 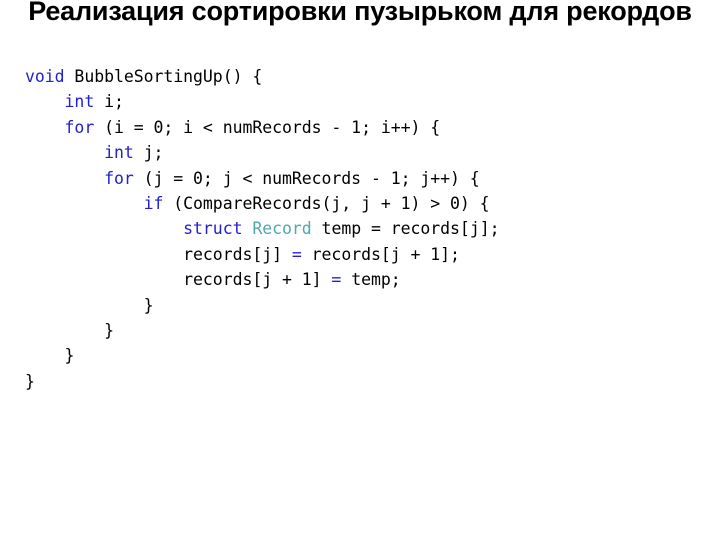 What do you see at coordinates (109, 102) in the screenshot?
I see `code-token-plain: i;` at bounding box center [109, 102].